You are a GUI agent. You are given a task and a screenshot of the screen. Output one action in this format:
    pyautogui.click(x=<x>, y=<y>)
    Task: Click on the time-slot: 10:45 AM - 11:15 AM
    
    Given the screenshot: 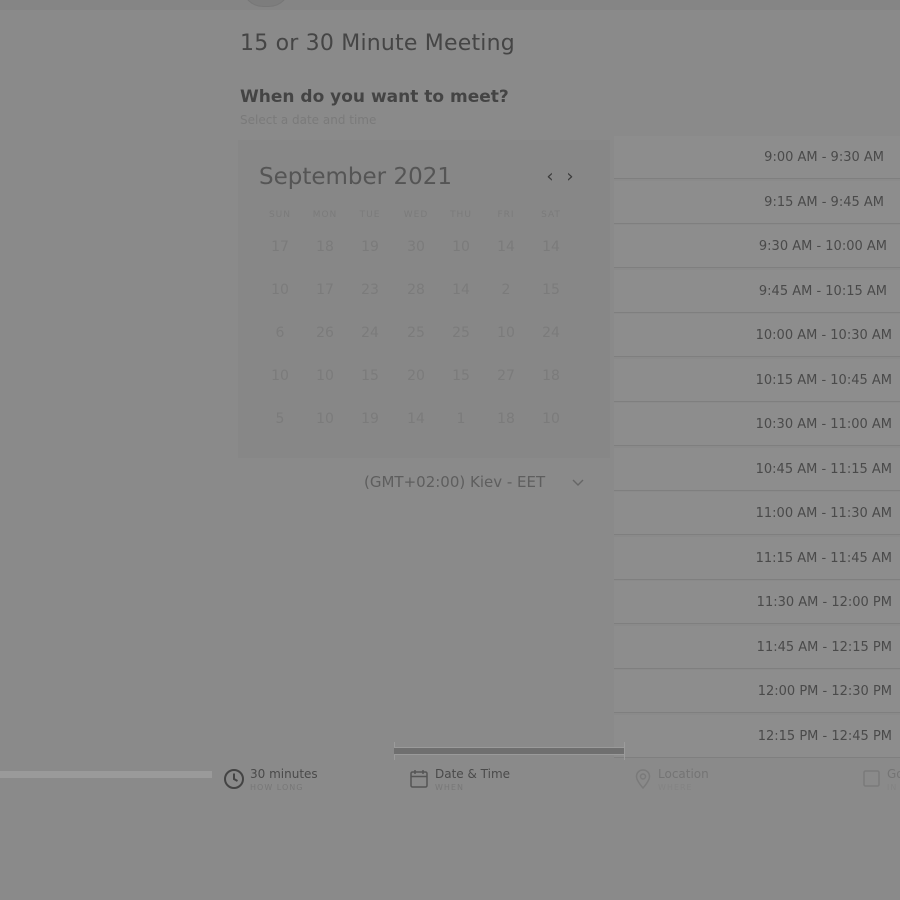 What is the action you would take?
    pyautogui.click(x=757, y=469)
    